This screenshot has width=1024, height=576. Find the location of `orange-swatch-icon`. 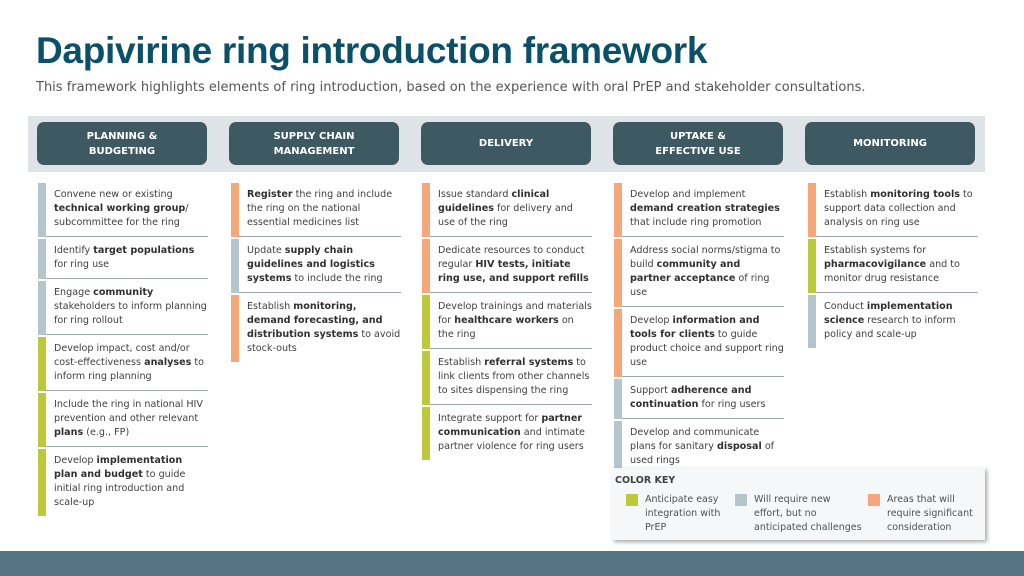

orange-swatch-icon is located at coordinates (874, 500).